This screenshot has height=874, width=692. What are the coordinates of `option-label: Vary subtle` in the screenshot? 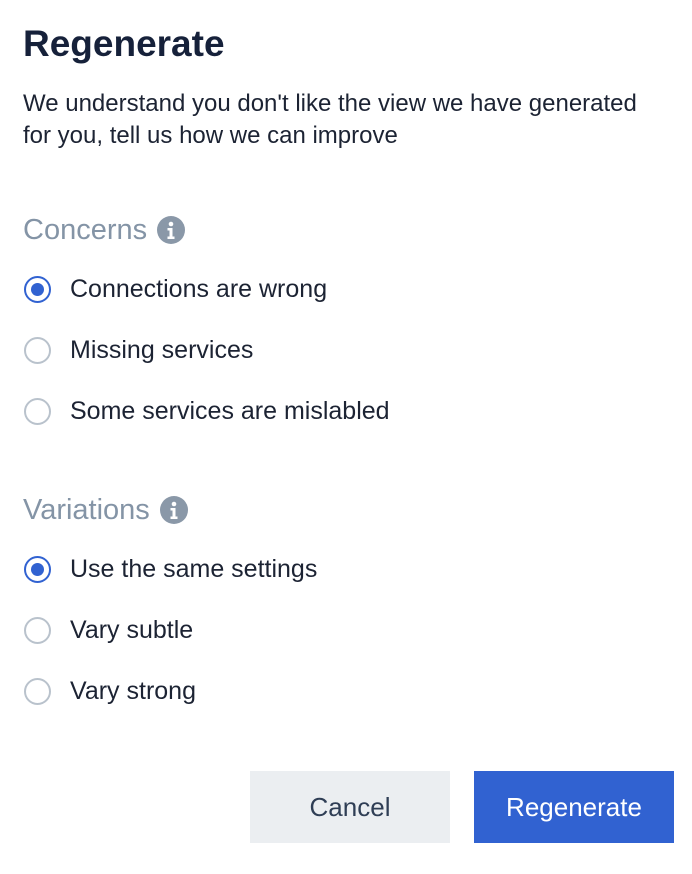 It's located at (132, 629).